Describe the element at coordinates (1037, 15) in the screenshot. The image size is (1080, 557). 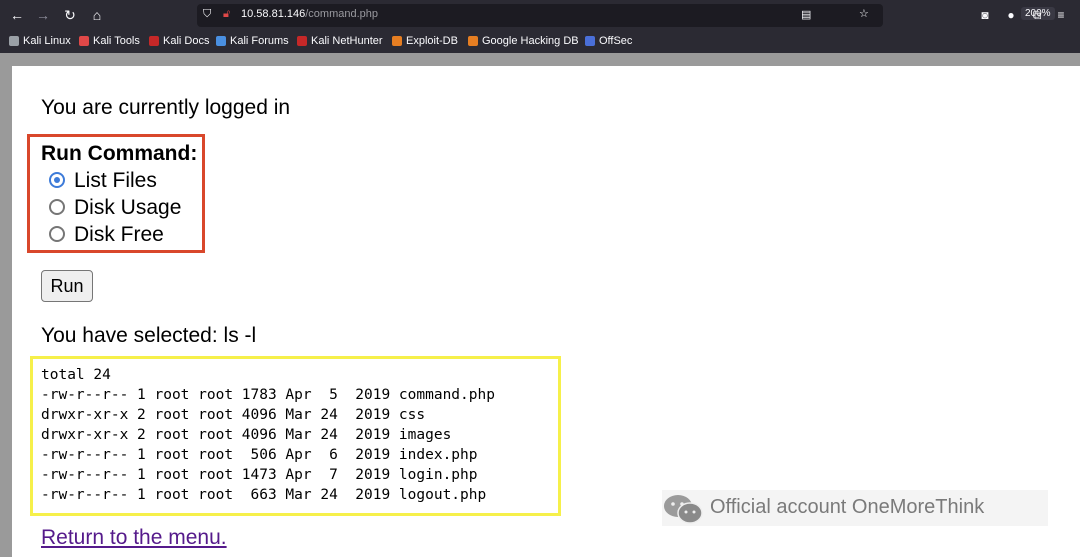
I see `extensions-icon: ⧉` at that location.